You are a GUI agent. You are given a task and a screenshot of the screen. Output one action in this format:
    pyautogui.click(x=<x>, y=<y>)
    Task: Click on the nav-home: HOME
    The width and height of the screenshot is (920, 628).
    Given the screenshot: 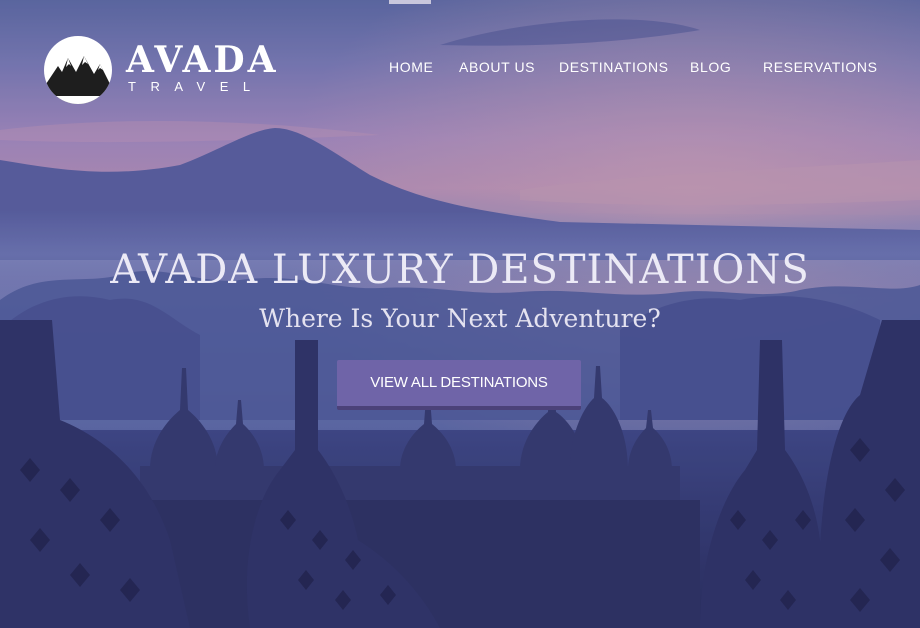 What is the action you would take?
    pyautogui.click(x=411, y=67)
    